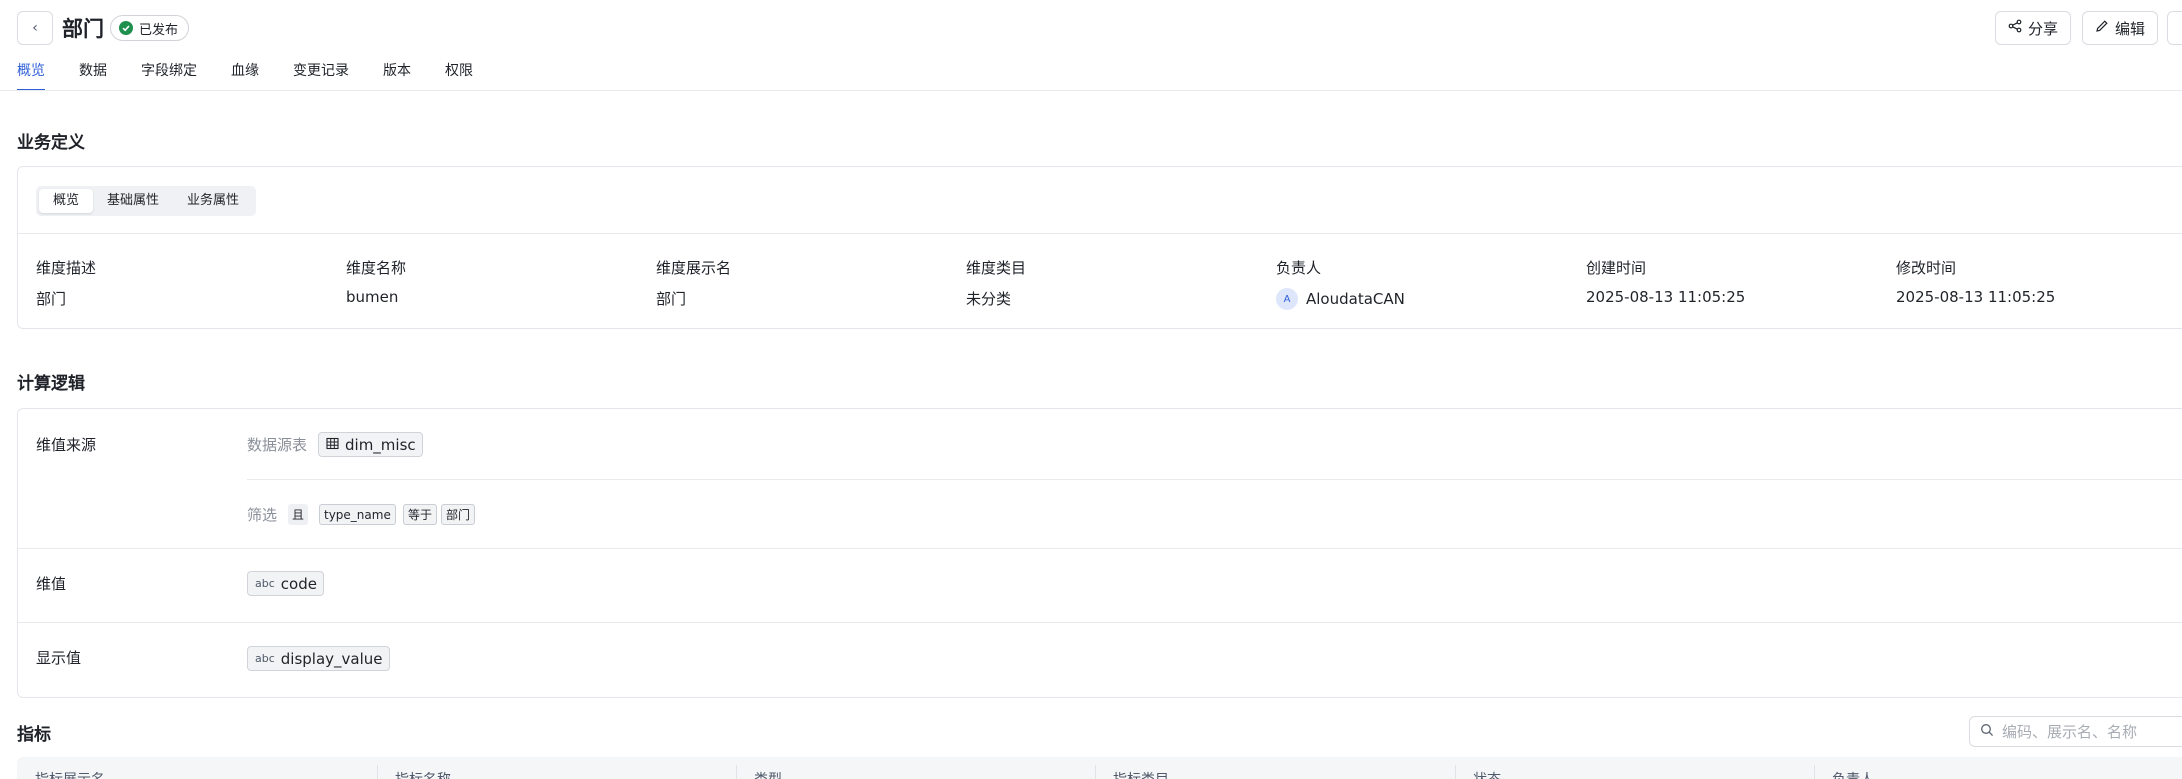 Image resolution: width=2182 pixels, height=779 pixels. Describe the element at coordinates (1091, 28) in the screenshot. I see `page-header: ‹ 部门 已发布 分享 编辑` at that location.